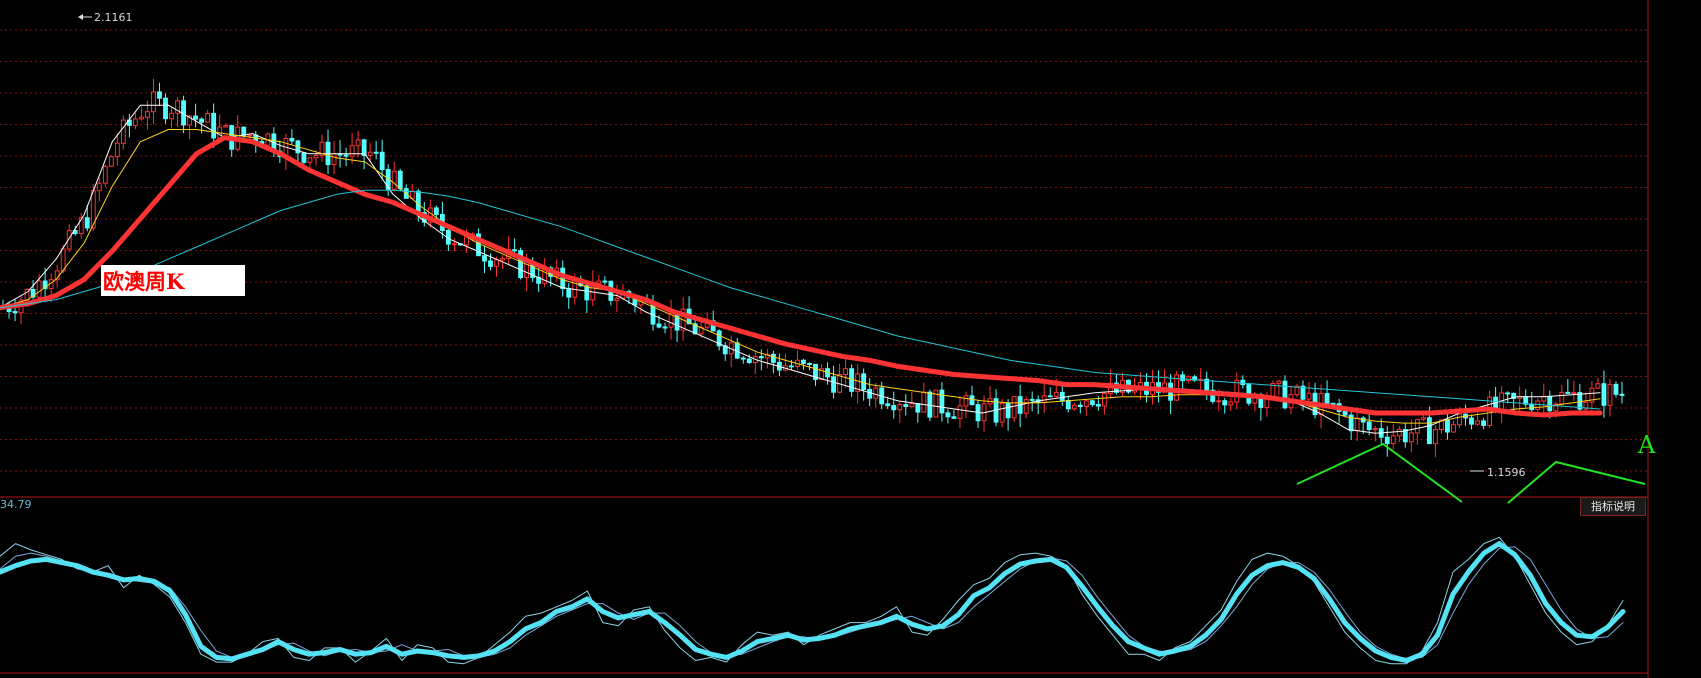  What do you see at coordinates (113, 17) in the screenshot?
I see `high-label: 2.1161` at bounding box center [113, 17].